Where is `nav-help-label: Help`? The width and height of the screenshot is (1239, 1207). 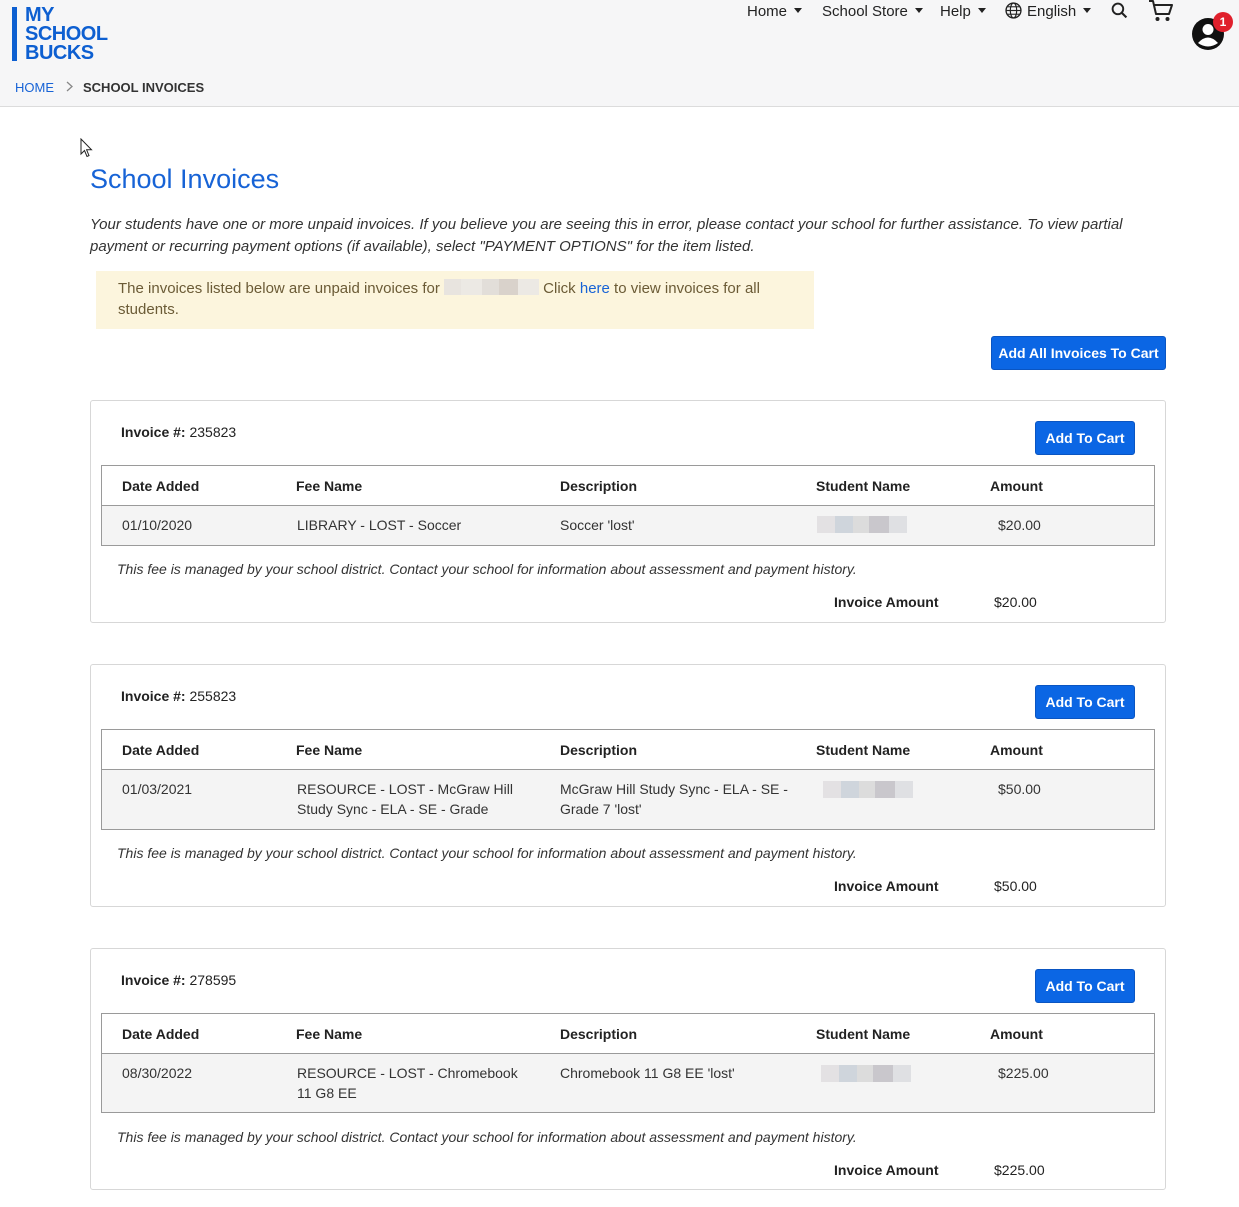
nav-help-label: Help is located at coordinates (955, 11).